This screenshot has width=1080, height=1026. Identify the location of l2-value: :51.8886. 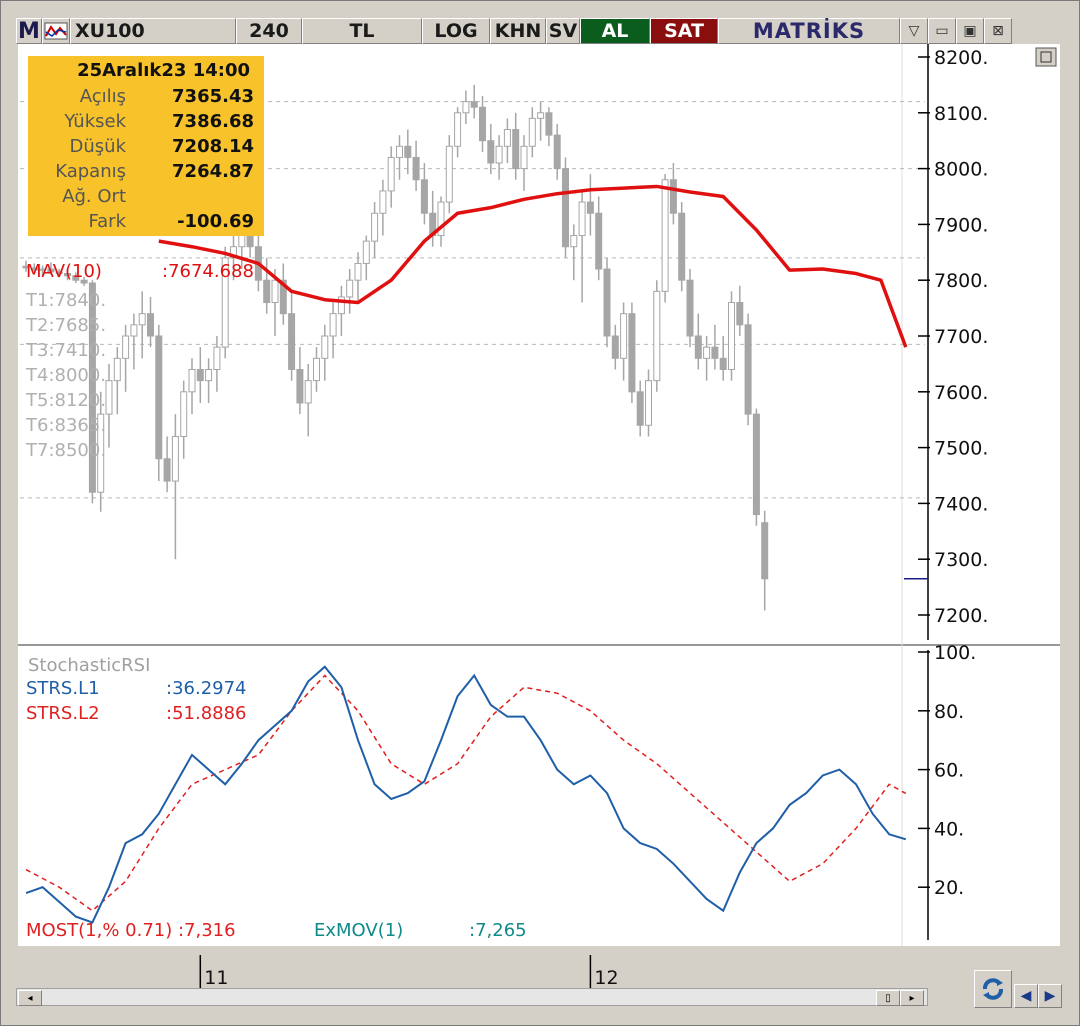
(206, 713).